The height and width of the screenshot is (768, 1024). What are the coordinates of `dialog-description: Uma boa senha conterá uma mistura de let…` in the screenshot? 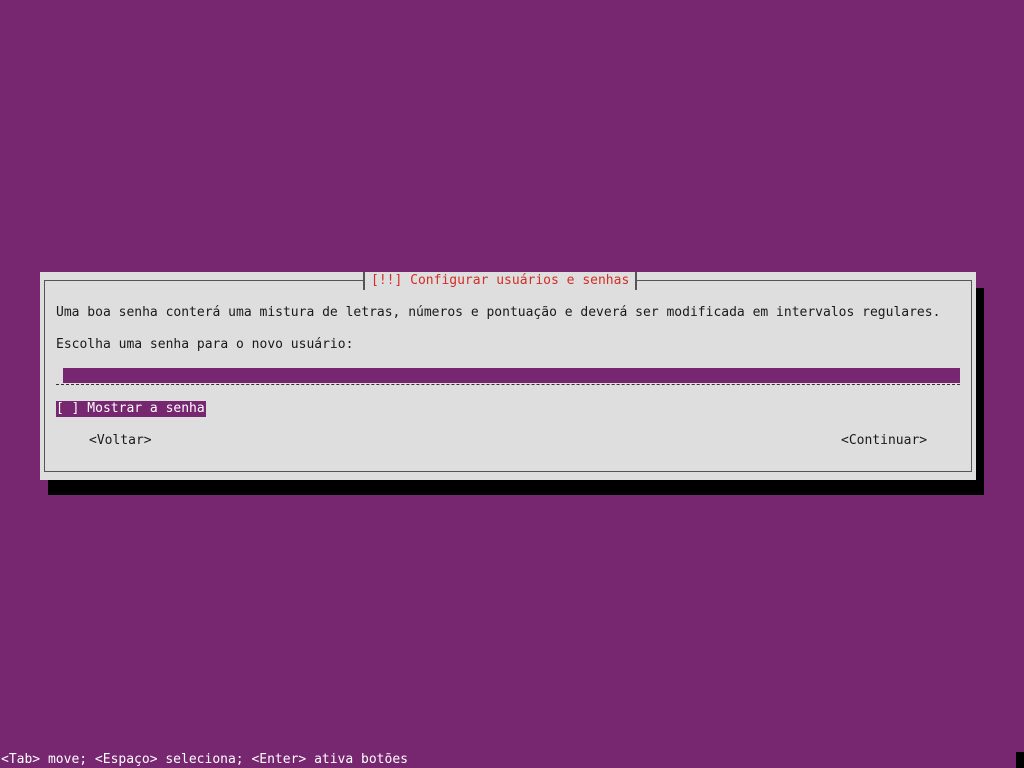 It's located at (498, 312).